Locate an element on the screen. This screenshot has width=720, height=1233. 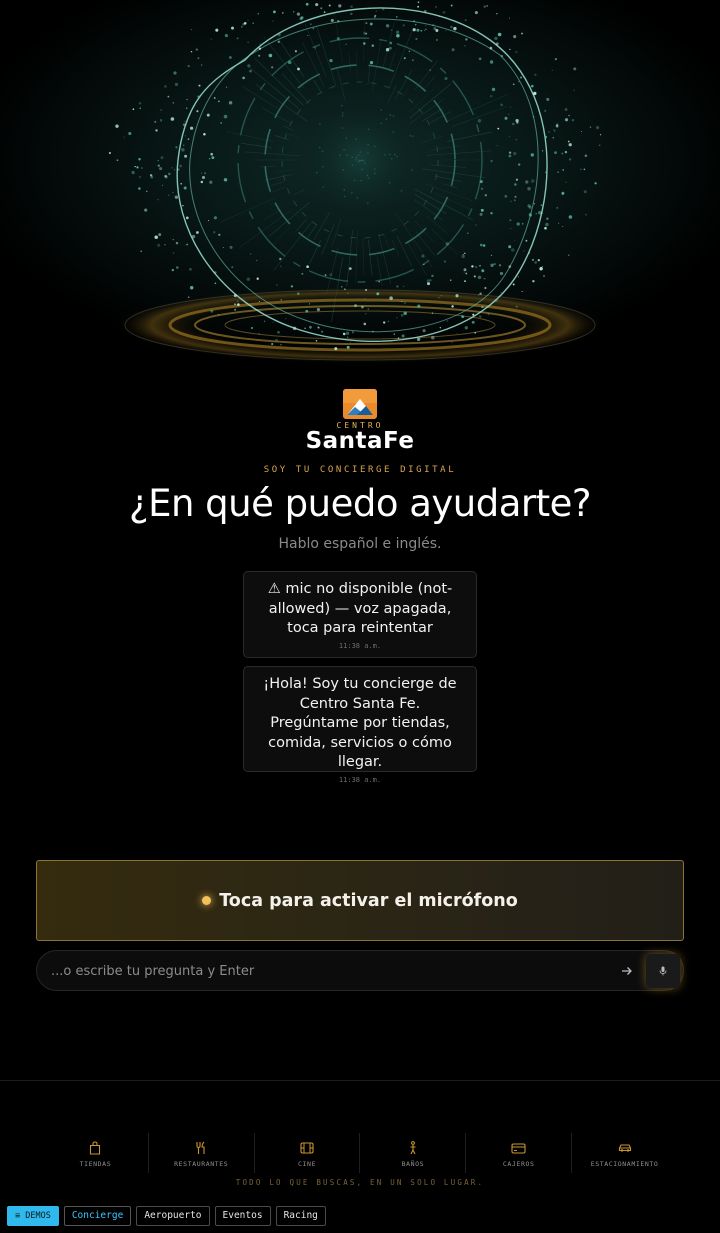
nav-item-tiendas: TIENDAS is located at coordinates (96, 1153).